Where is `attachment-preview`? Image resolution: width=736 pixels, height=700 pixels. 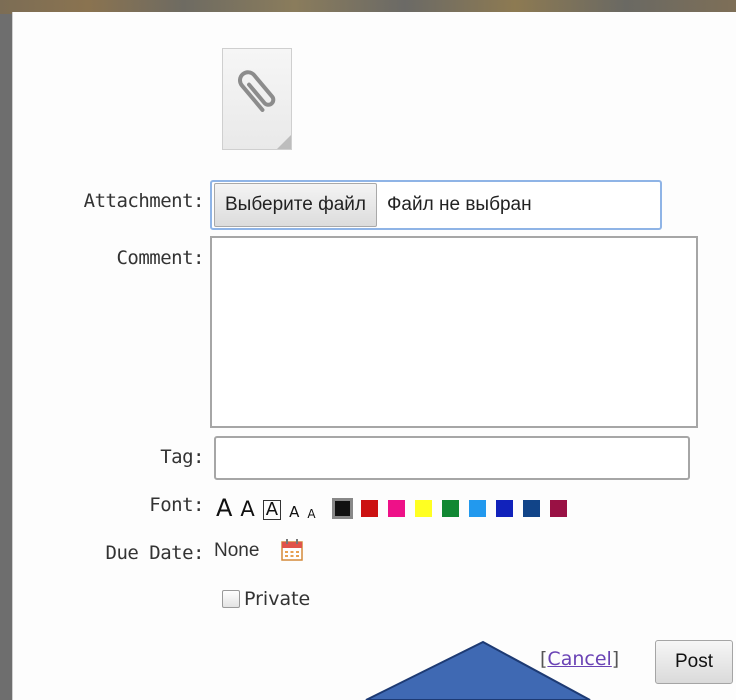 attachment-preview is located at coordinates (257, 99).